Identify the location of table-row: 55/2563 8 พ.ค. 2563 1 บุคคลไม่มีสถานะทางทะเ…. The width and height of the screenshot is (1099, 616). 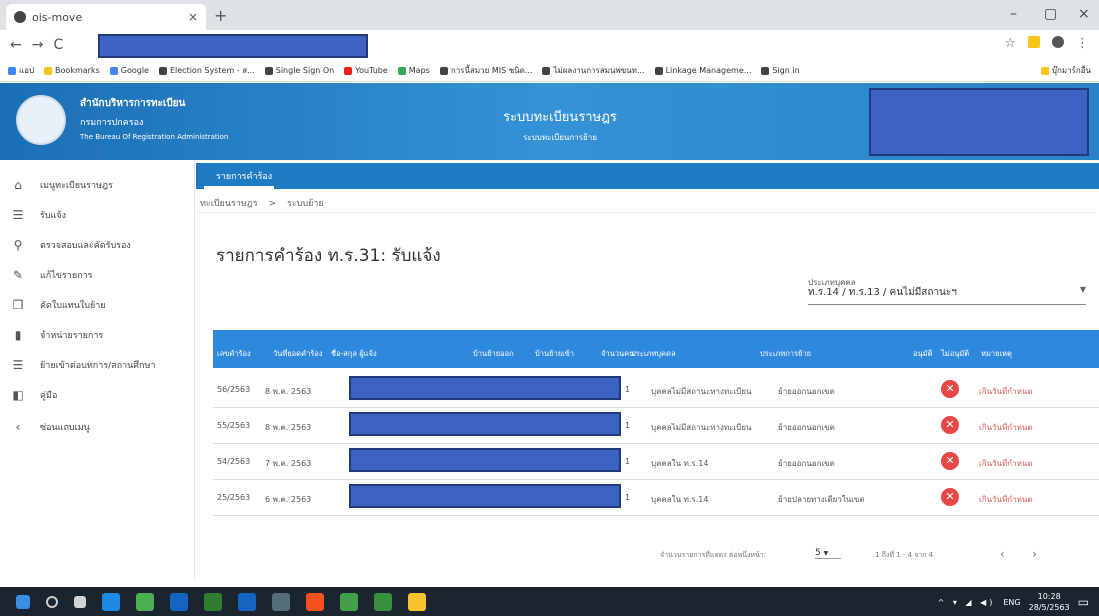
(656, 426).